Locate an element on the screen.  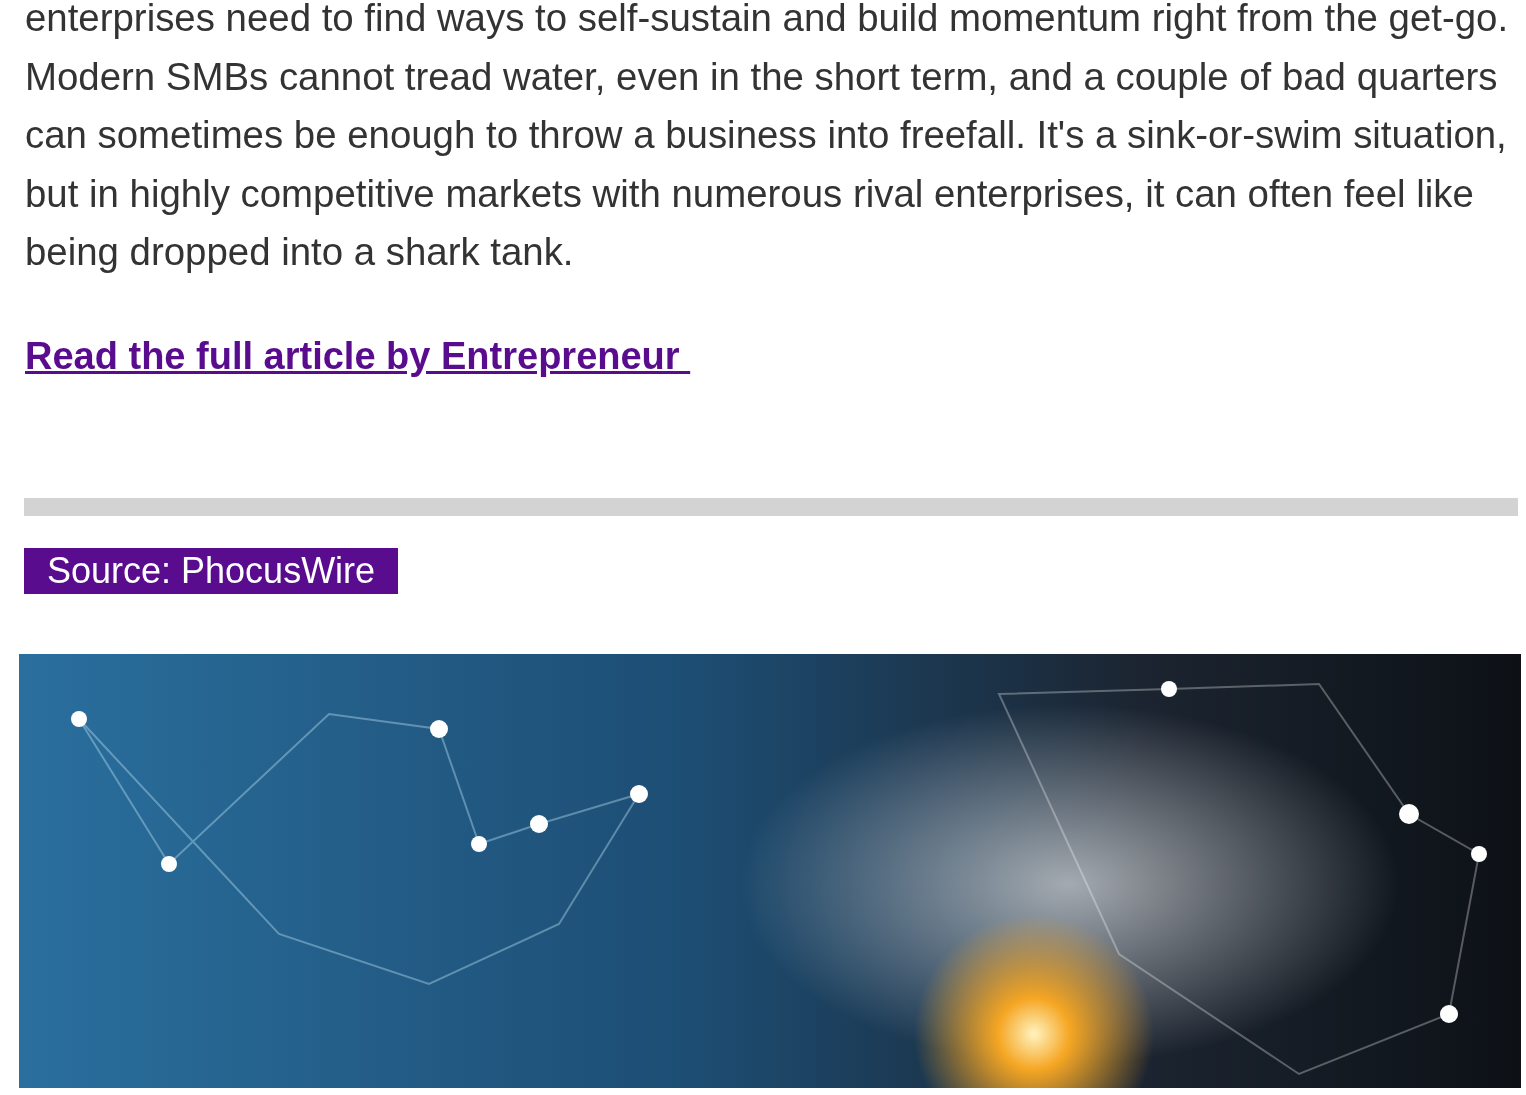
article-link: Read the full article by Entrepreneur is located at coordinates (358, 355).